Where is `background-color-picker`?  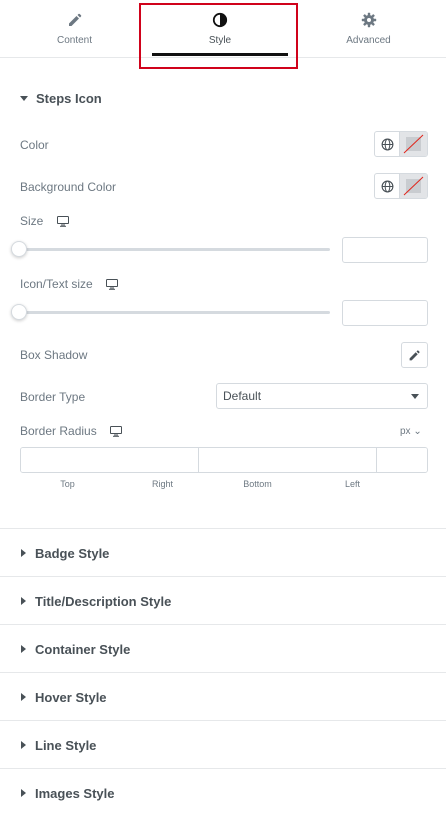
background-color-picker is located at coordinates (401, 186).